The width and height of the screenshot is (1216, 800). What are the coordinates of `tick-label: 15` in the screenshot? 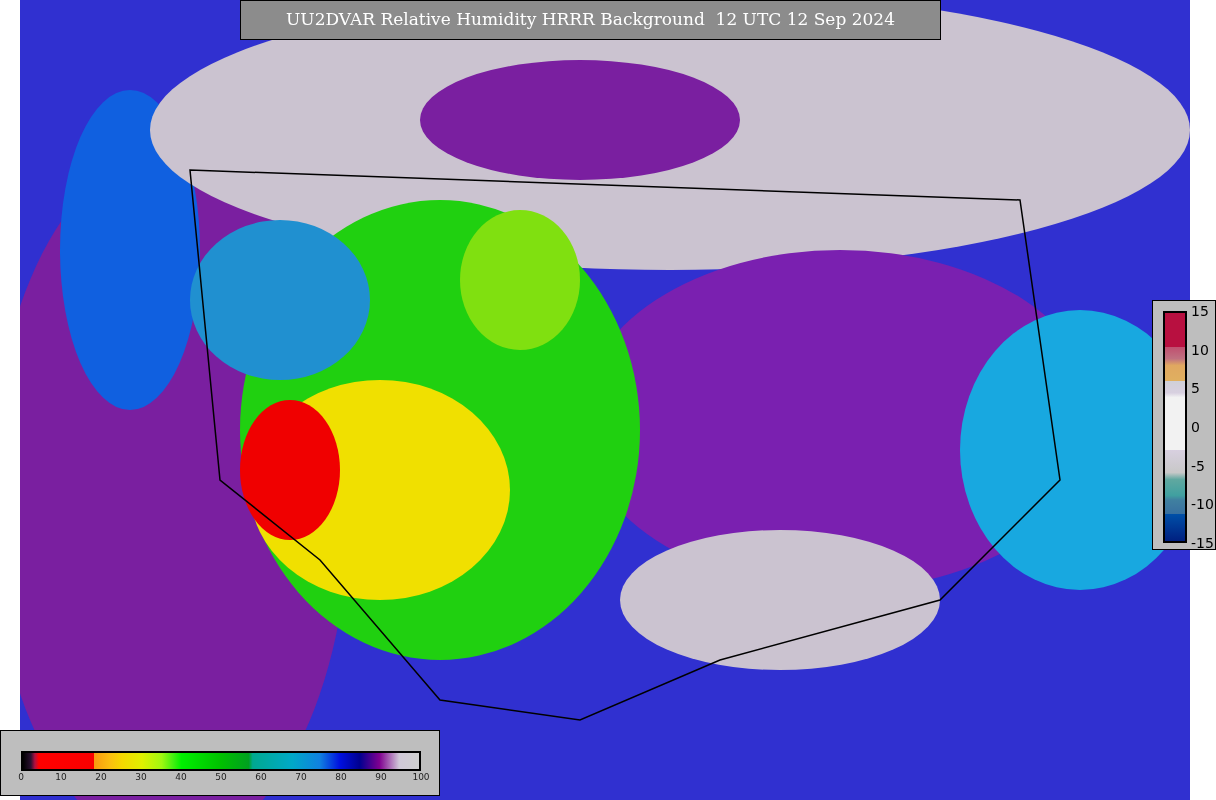 It's located at (1200, 311).